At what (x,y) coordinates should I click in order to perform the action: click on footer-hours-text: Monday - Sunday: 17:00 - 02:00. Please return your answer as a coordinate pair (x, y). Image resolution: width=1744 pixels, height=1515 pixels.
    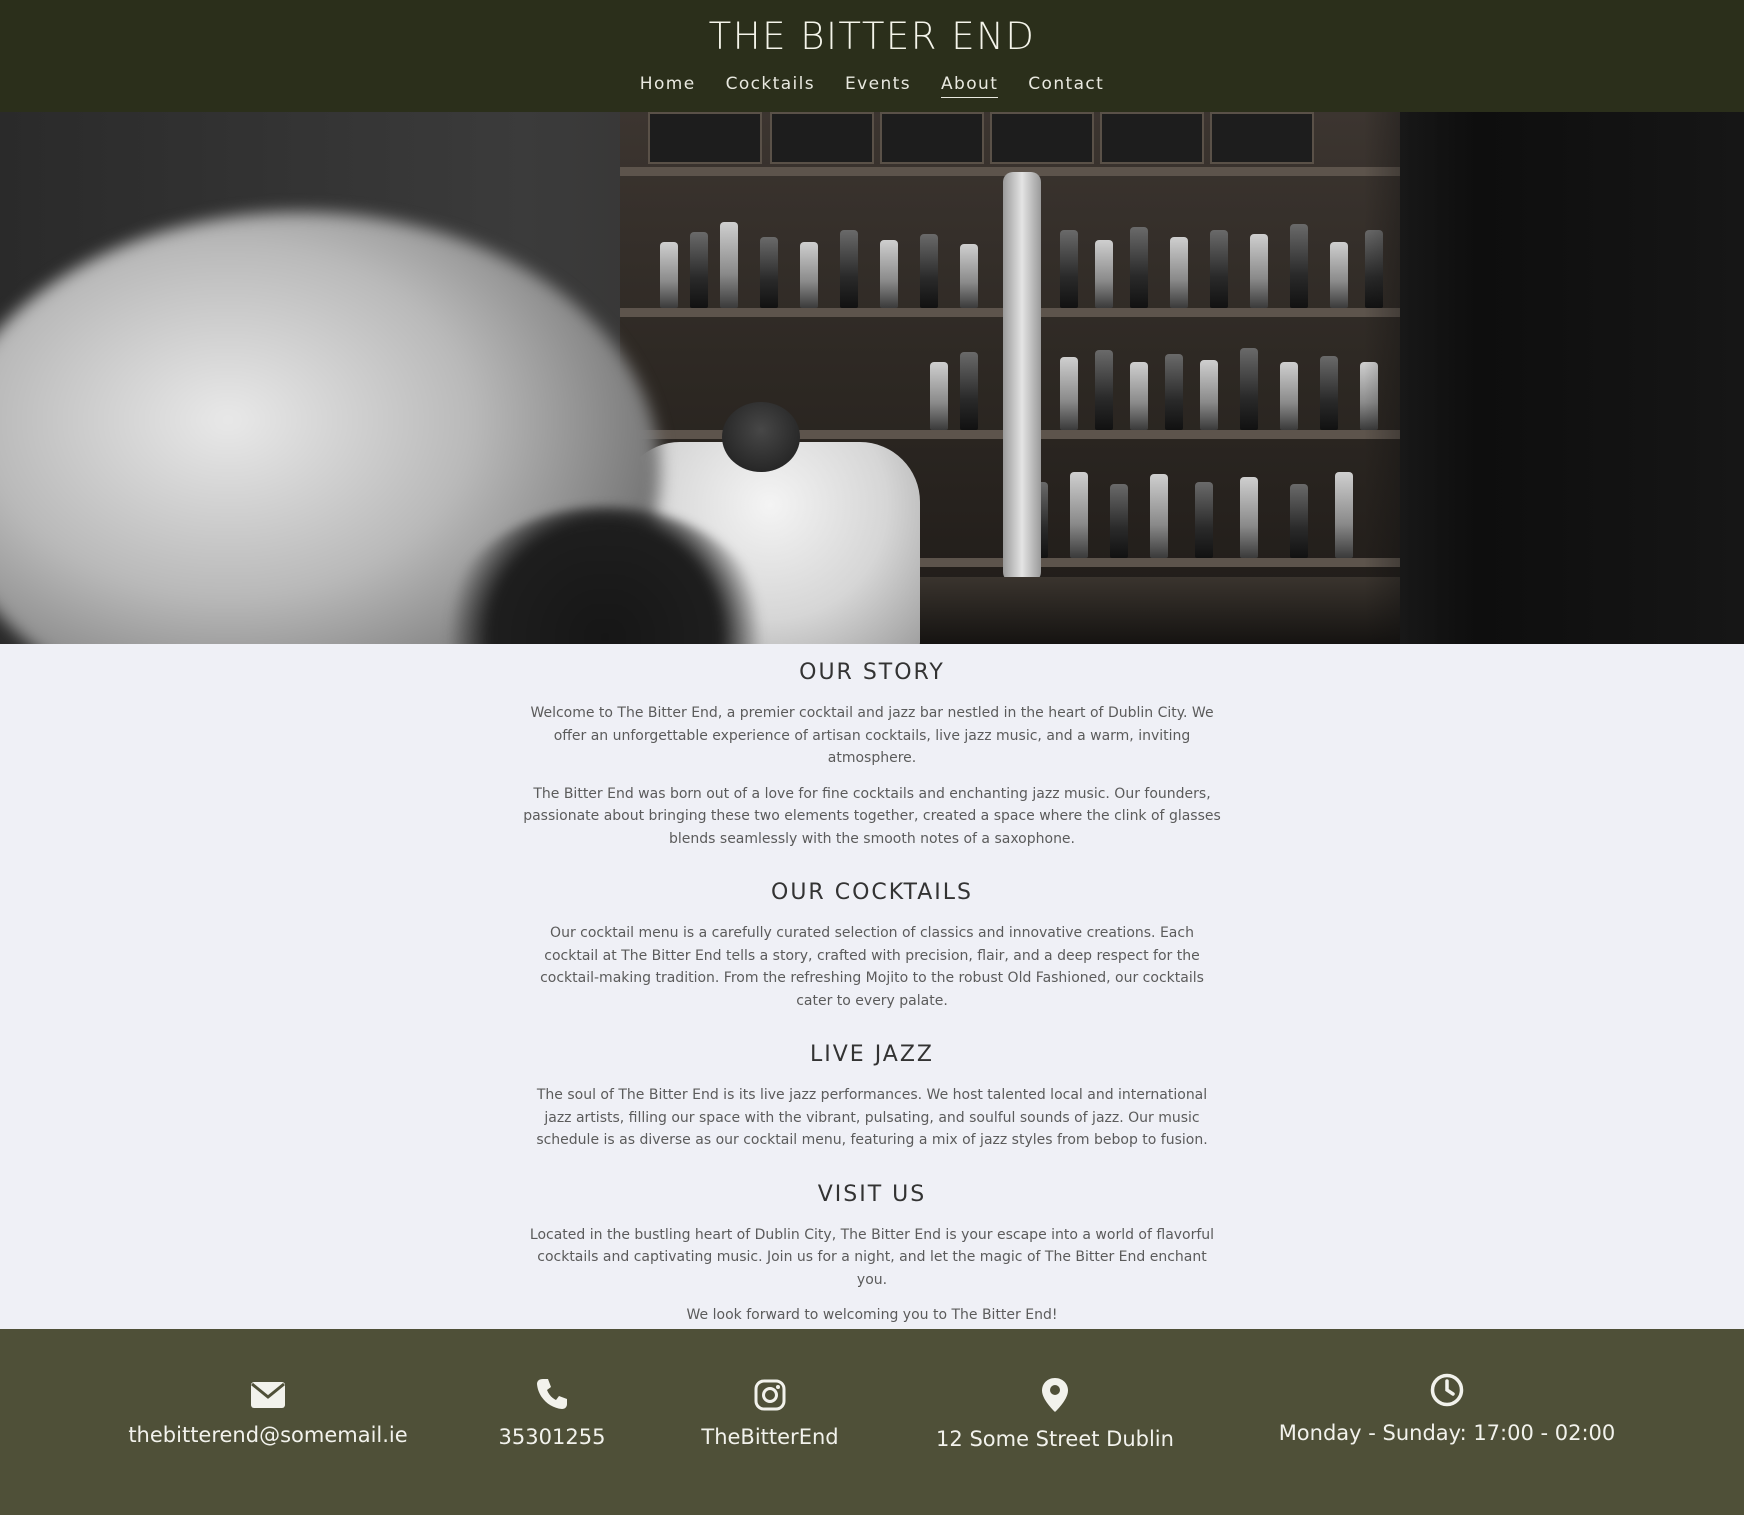
    Looking at the image, I should click on (1447, 1433).